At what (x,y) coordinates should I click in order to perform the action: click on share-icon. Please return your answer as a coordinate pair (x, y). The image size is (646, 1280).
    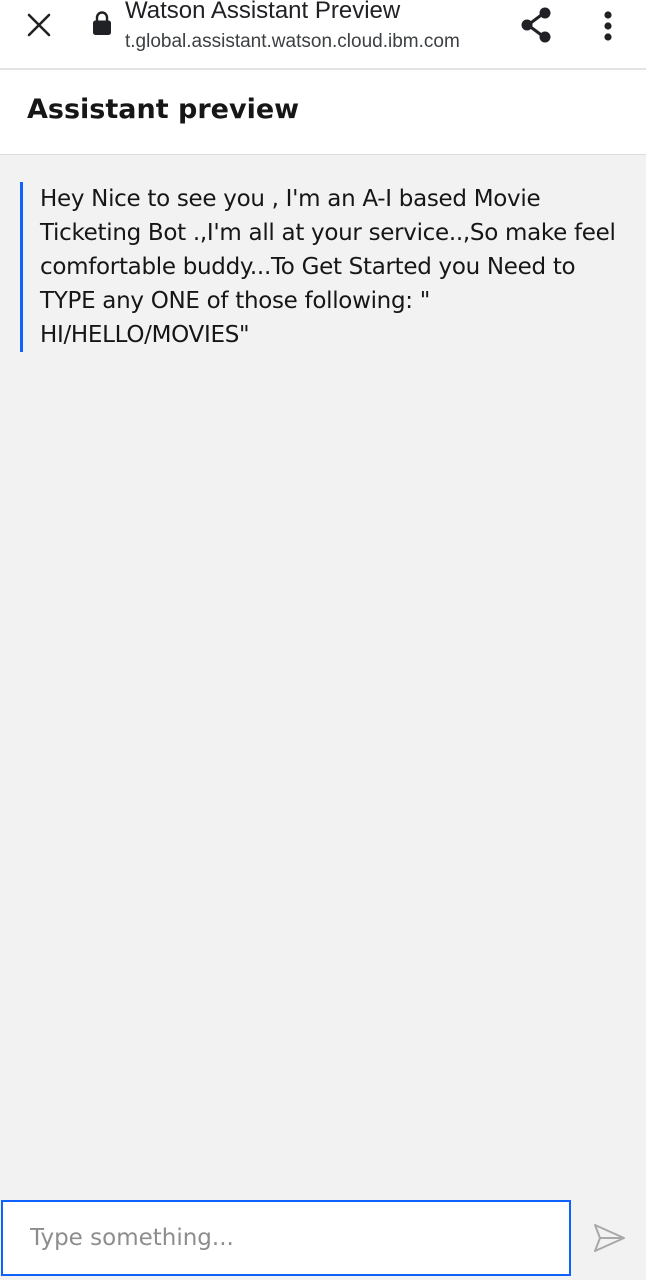
    Looking at the image, I should click on (536, 25).